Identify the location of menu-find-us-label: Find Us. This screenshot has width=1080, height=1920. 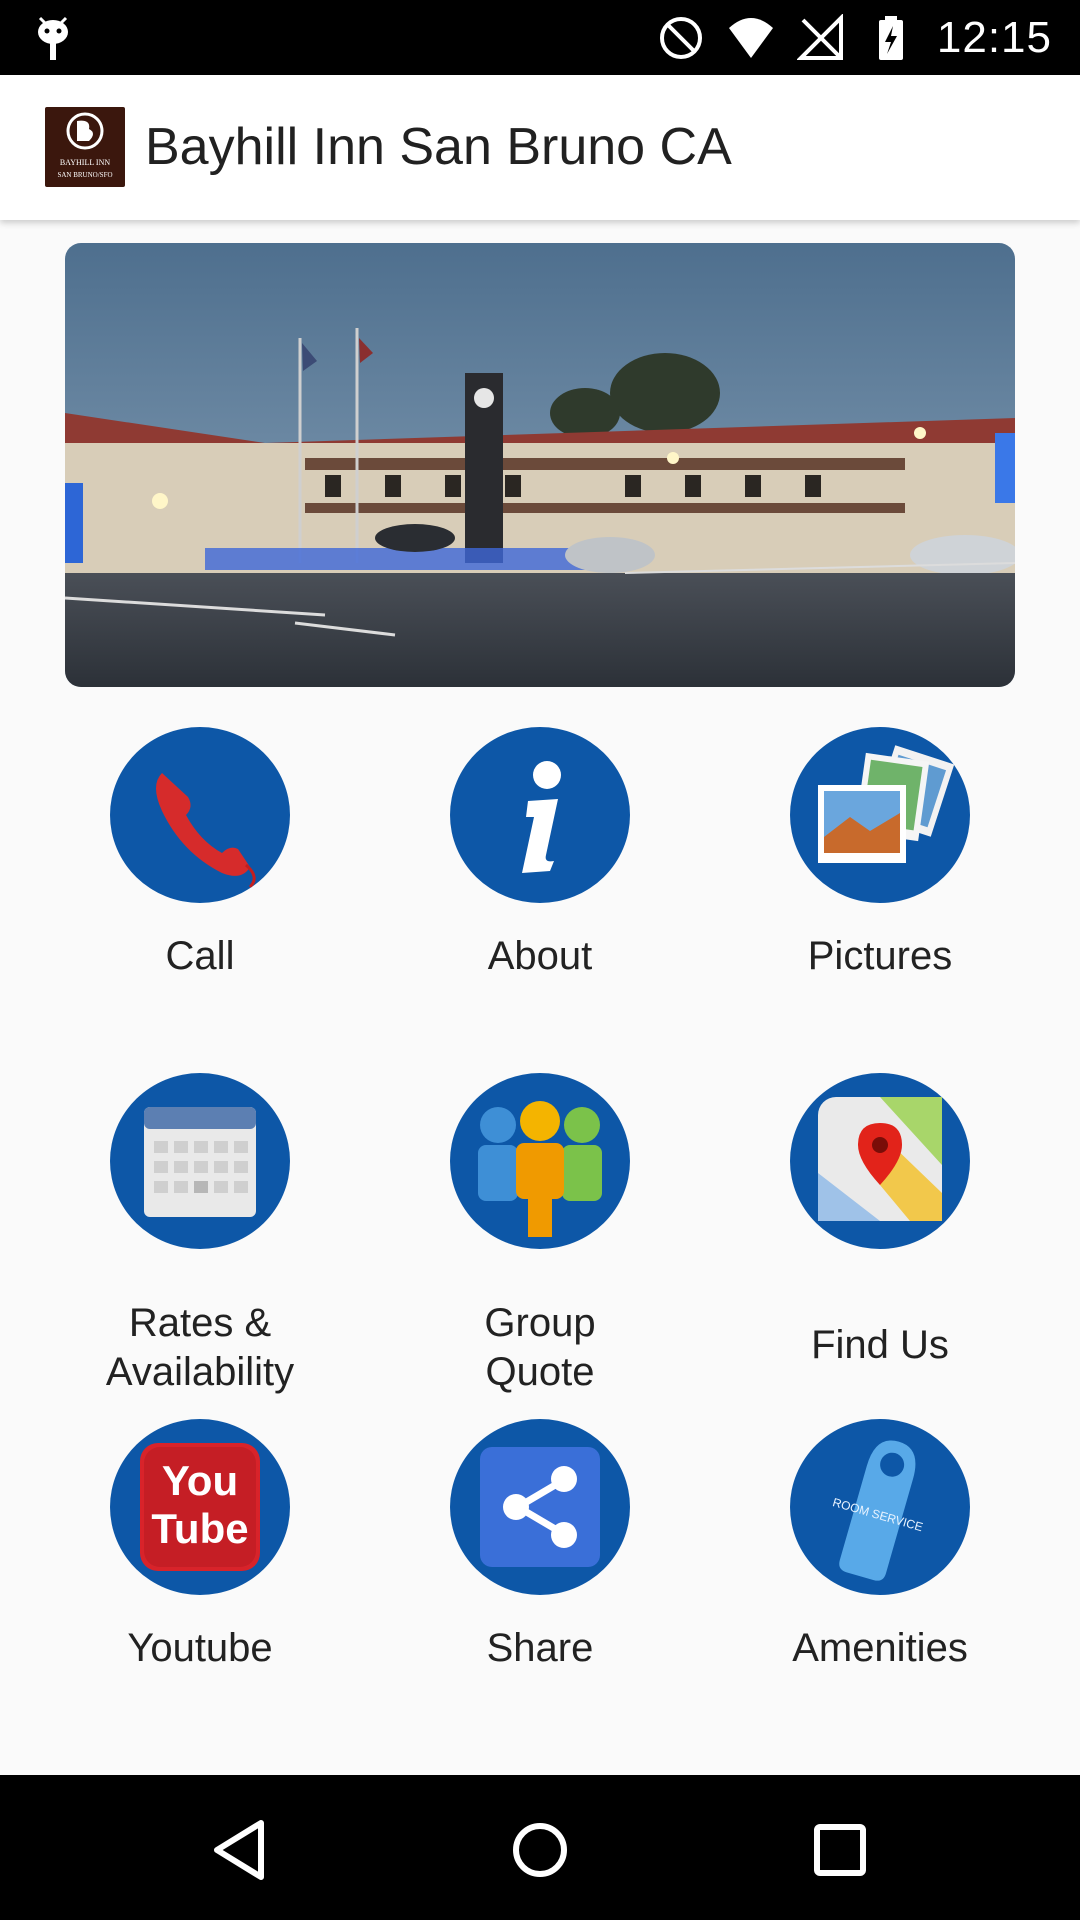
(880, 1345).